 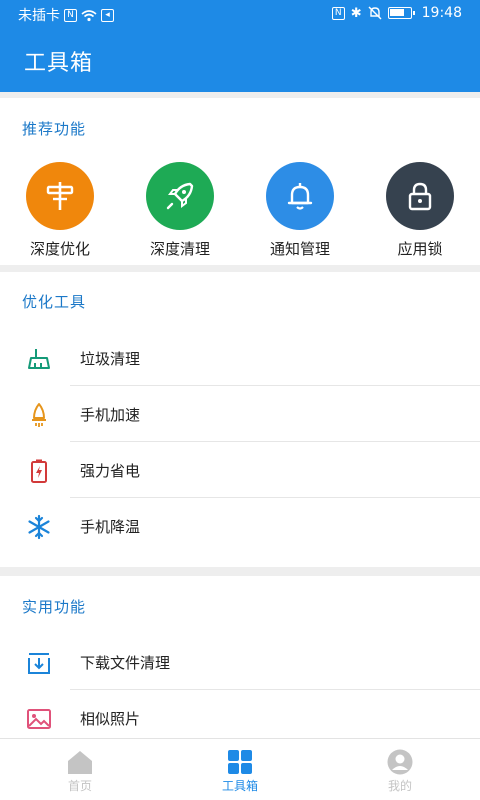 I want to click on optimize-icon, so click(x=60, y=196).